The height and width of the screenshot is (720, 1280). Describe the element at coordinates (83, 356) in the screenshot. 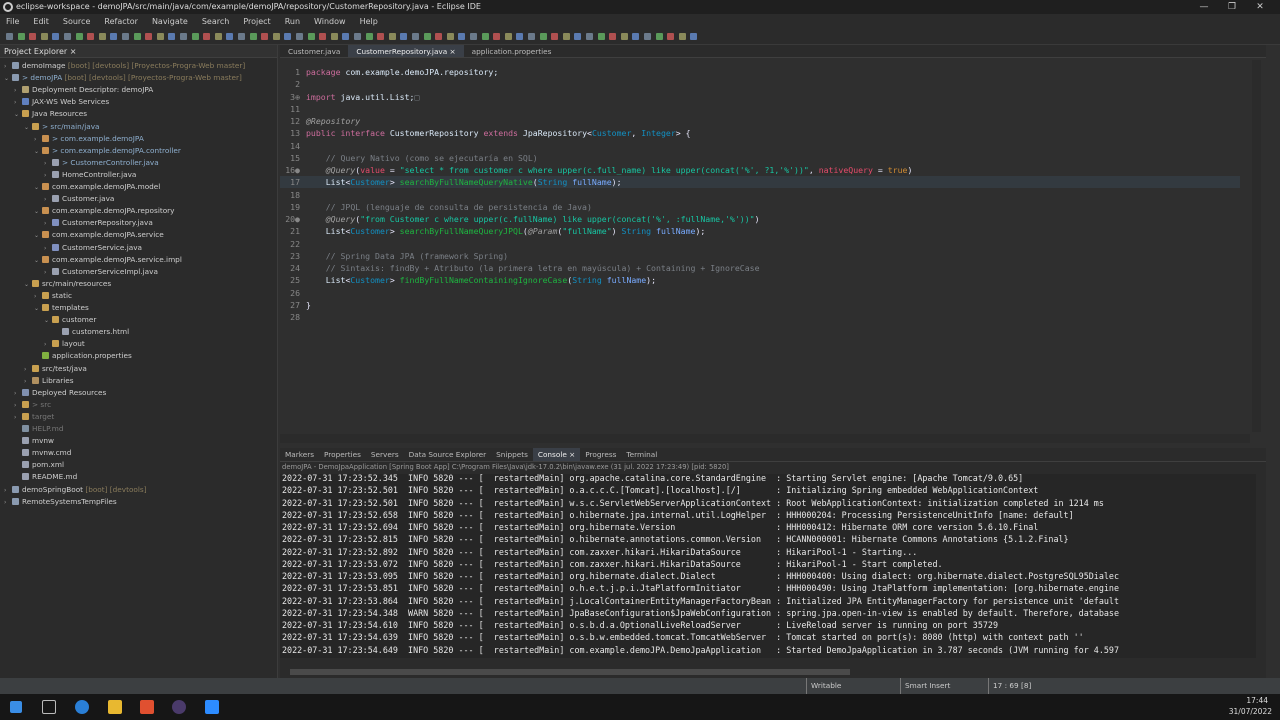

I see `tree-item: application.properties` at that location.